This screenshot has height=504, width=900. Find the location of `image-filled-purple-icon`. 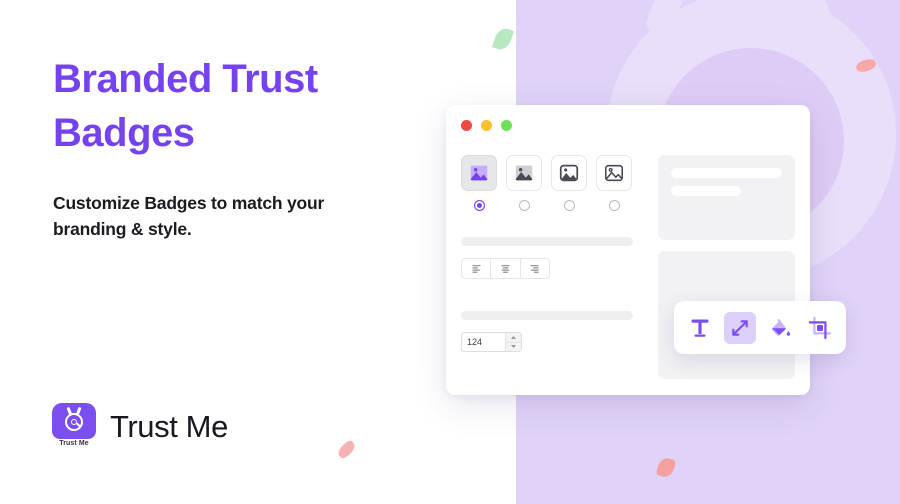

image-filled-purple-icon is located at coordinates (479, 173).